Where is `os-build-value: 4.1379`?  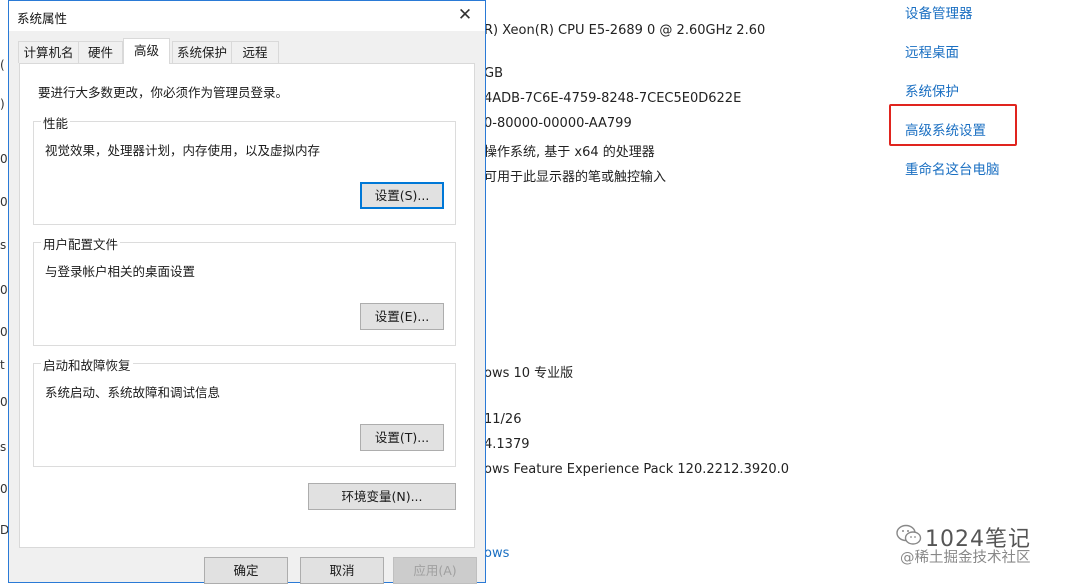
os-build-value: 4.1379 is located at coordinates (507, 444).